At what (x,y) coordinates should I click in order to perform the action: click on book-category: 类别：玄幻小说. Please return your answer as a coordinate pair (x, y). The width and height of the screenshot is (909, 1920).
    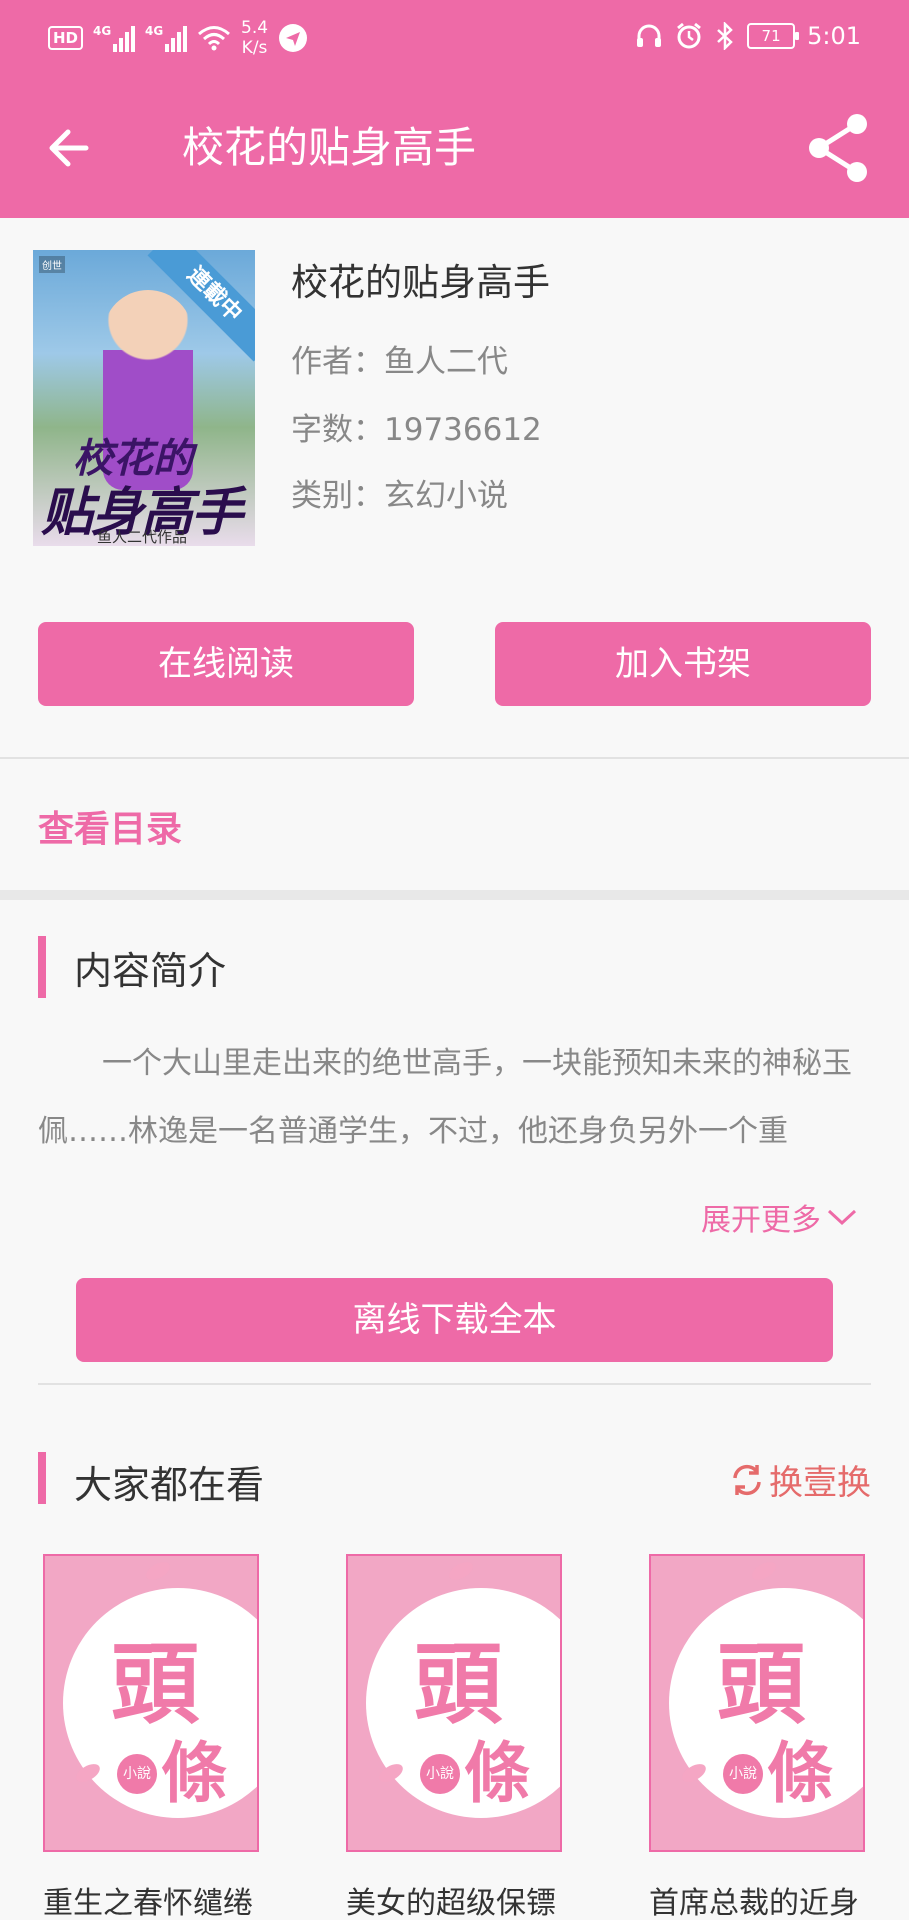
    Looking at the image, I should click on (399, 496).